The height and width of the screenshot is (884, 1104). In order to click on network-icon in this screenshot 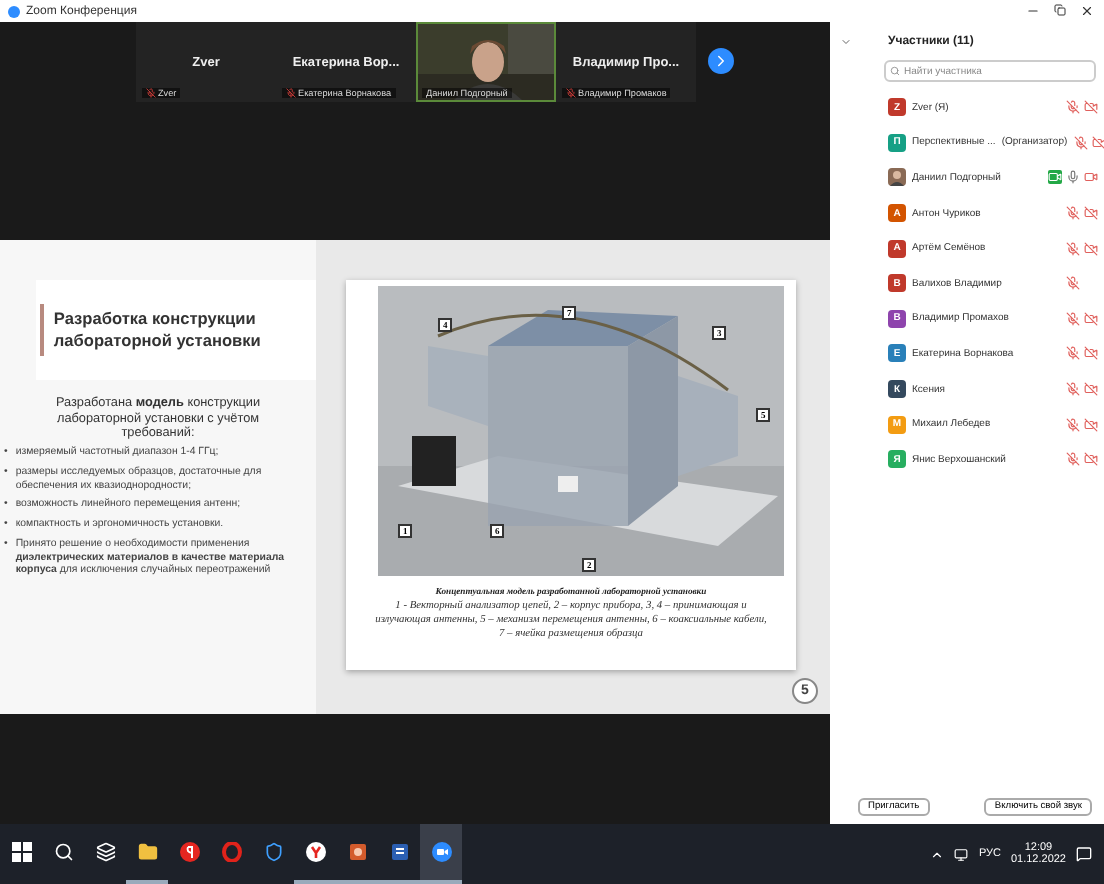, I will do `click(961, 854)`.